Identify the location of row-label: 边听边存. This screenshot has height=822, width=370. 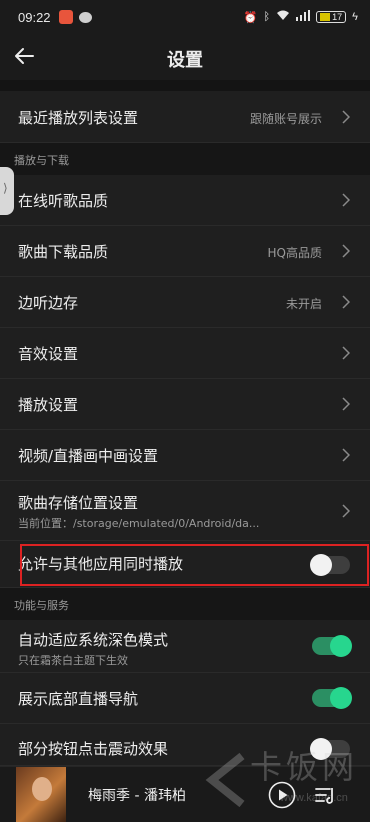
(48, 303).